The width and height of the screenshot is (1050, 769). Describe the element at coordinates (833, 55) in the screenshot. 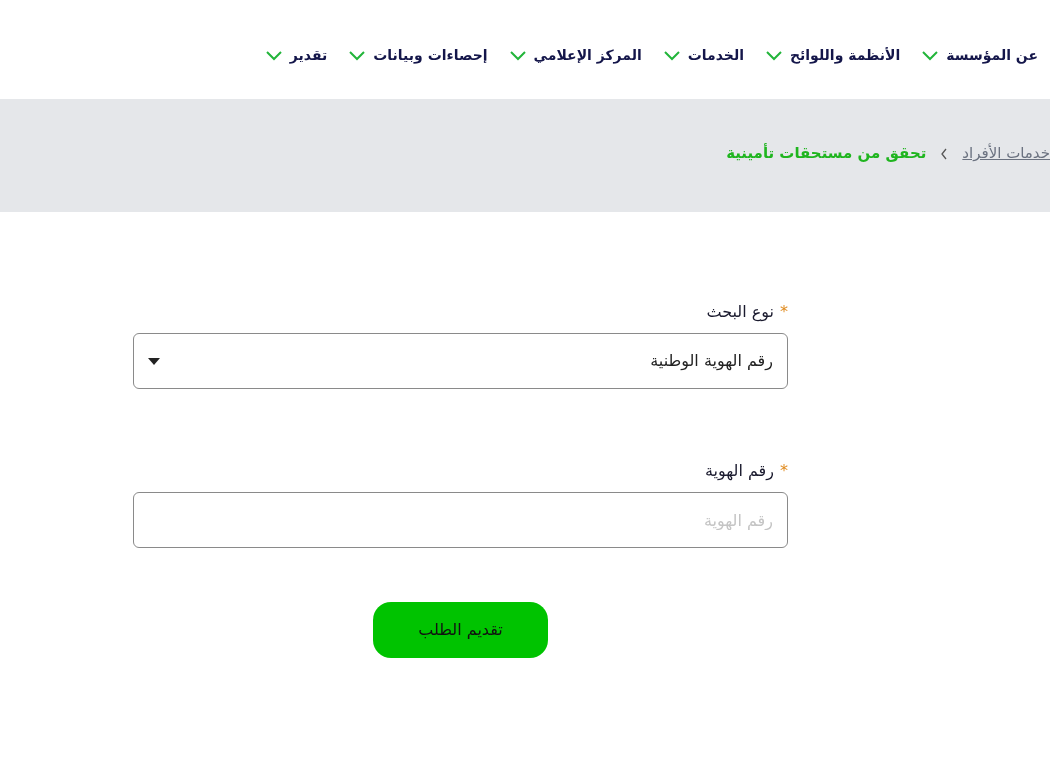

I see `nav-item: الأنظمة واللوائح` at that location.